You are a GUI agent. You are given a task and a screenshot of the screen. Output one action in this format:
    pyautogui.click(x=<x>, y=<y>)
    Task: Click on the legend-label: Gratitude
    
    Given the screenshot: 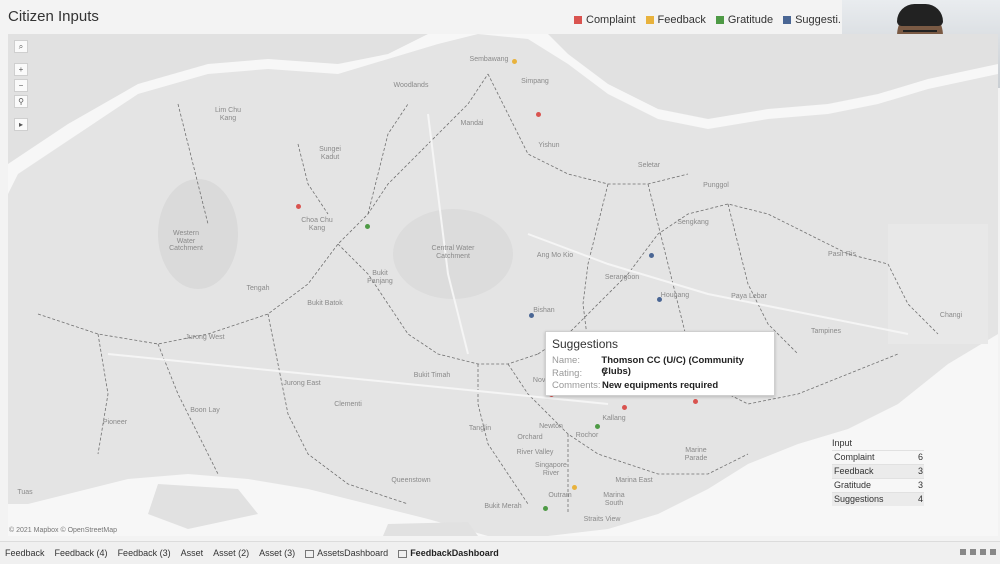 What is the action you would take?
    pyautogui.click(x=750, y=20)
    